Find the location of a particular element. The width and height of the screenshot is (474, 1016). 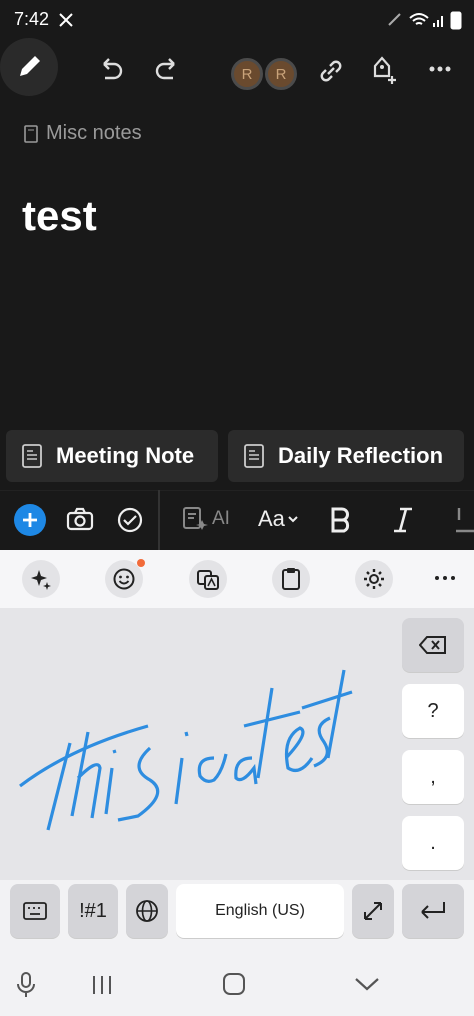

ai-sparkle-button is located at coordinates (41, 579).